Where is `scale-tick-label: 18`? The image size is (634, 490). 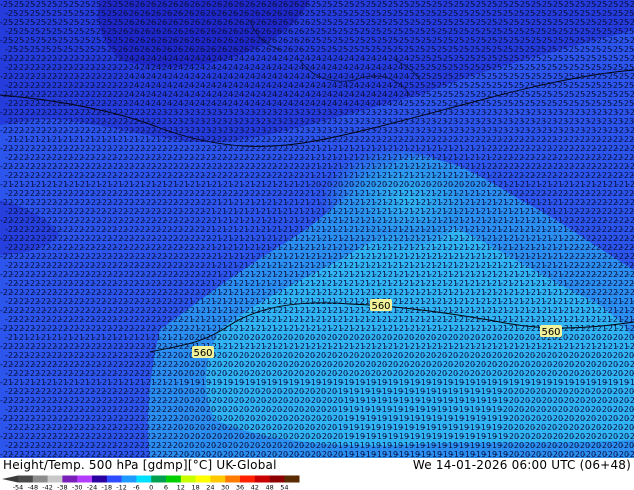 scale-tick-label: 18 is located at coordinates (195, 487).